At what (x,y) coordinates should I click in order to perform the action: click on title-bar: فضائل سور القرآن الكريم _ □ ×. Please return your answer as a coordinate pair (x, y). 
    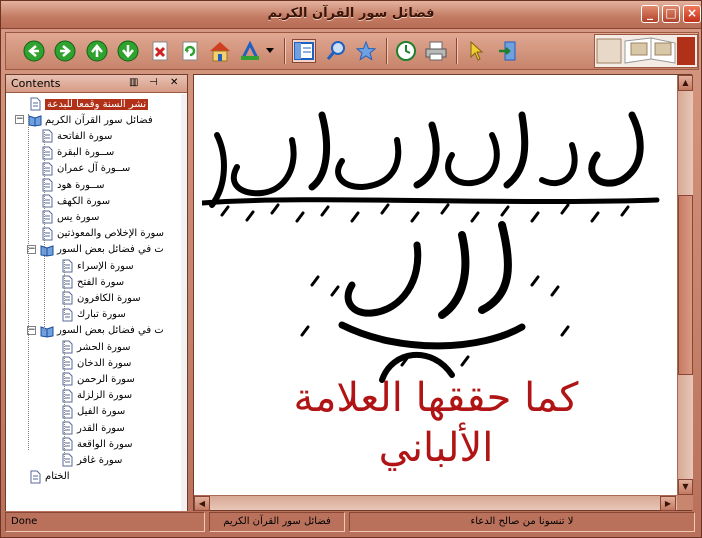
    Looking at the image, I should click on (351, 15).